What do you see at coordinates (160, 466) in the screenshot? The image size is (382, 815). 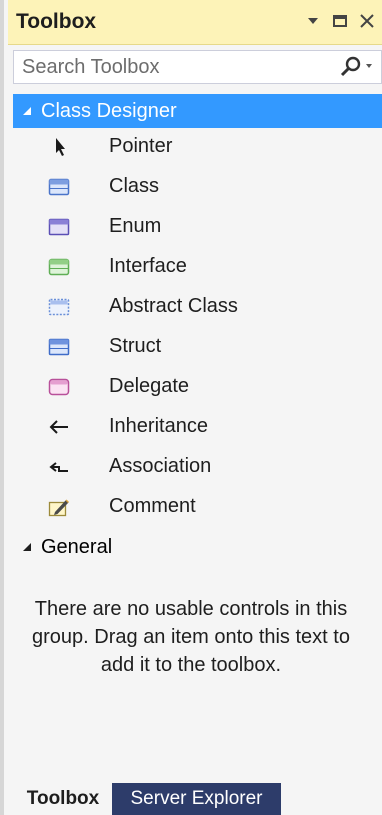 I see `item-label: Association` at bounding box center [160, 466].